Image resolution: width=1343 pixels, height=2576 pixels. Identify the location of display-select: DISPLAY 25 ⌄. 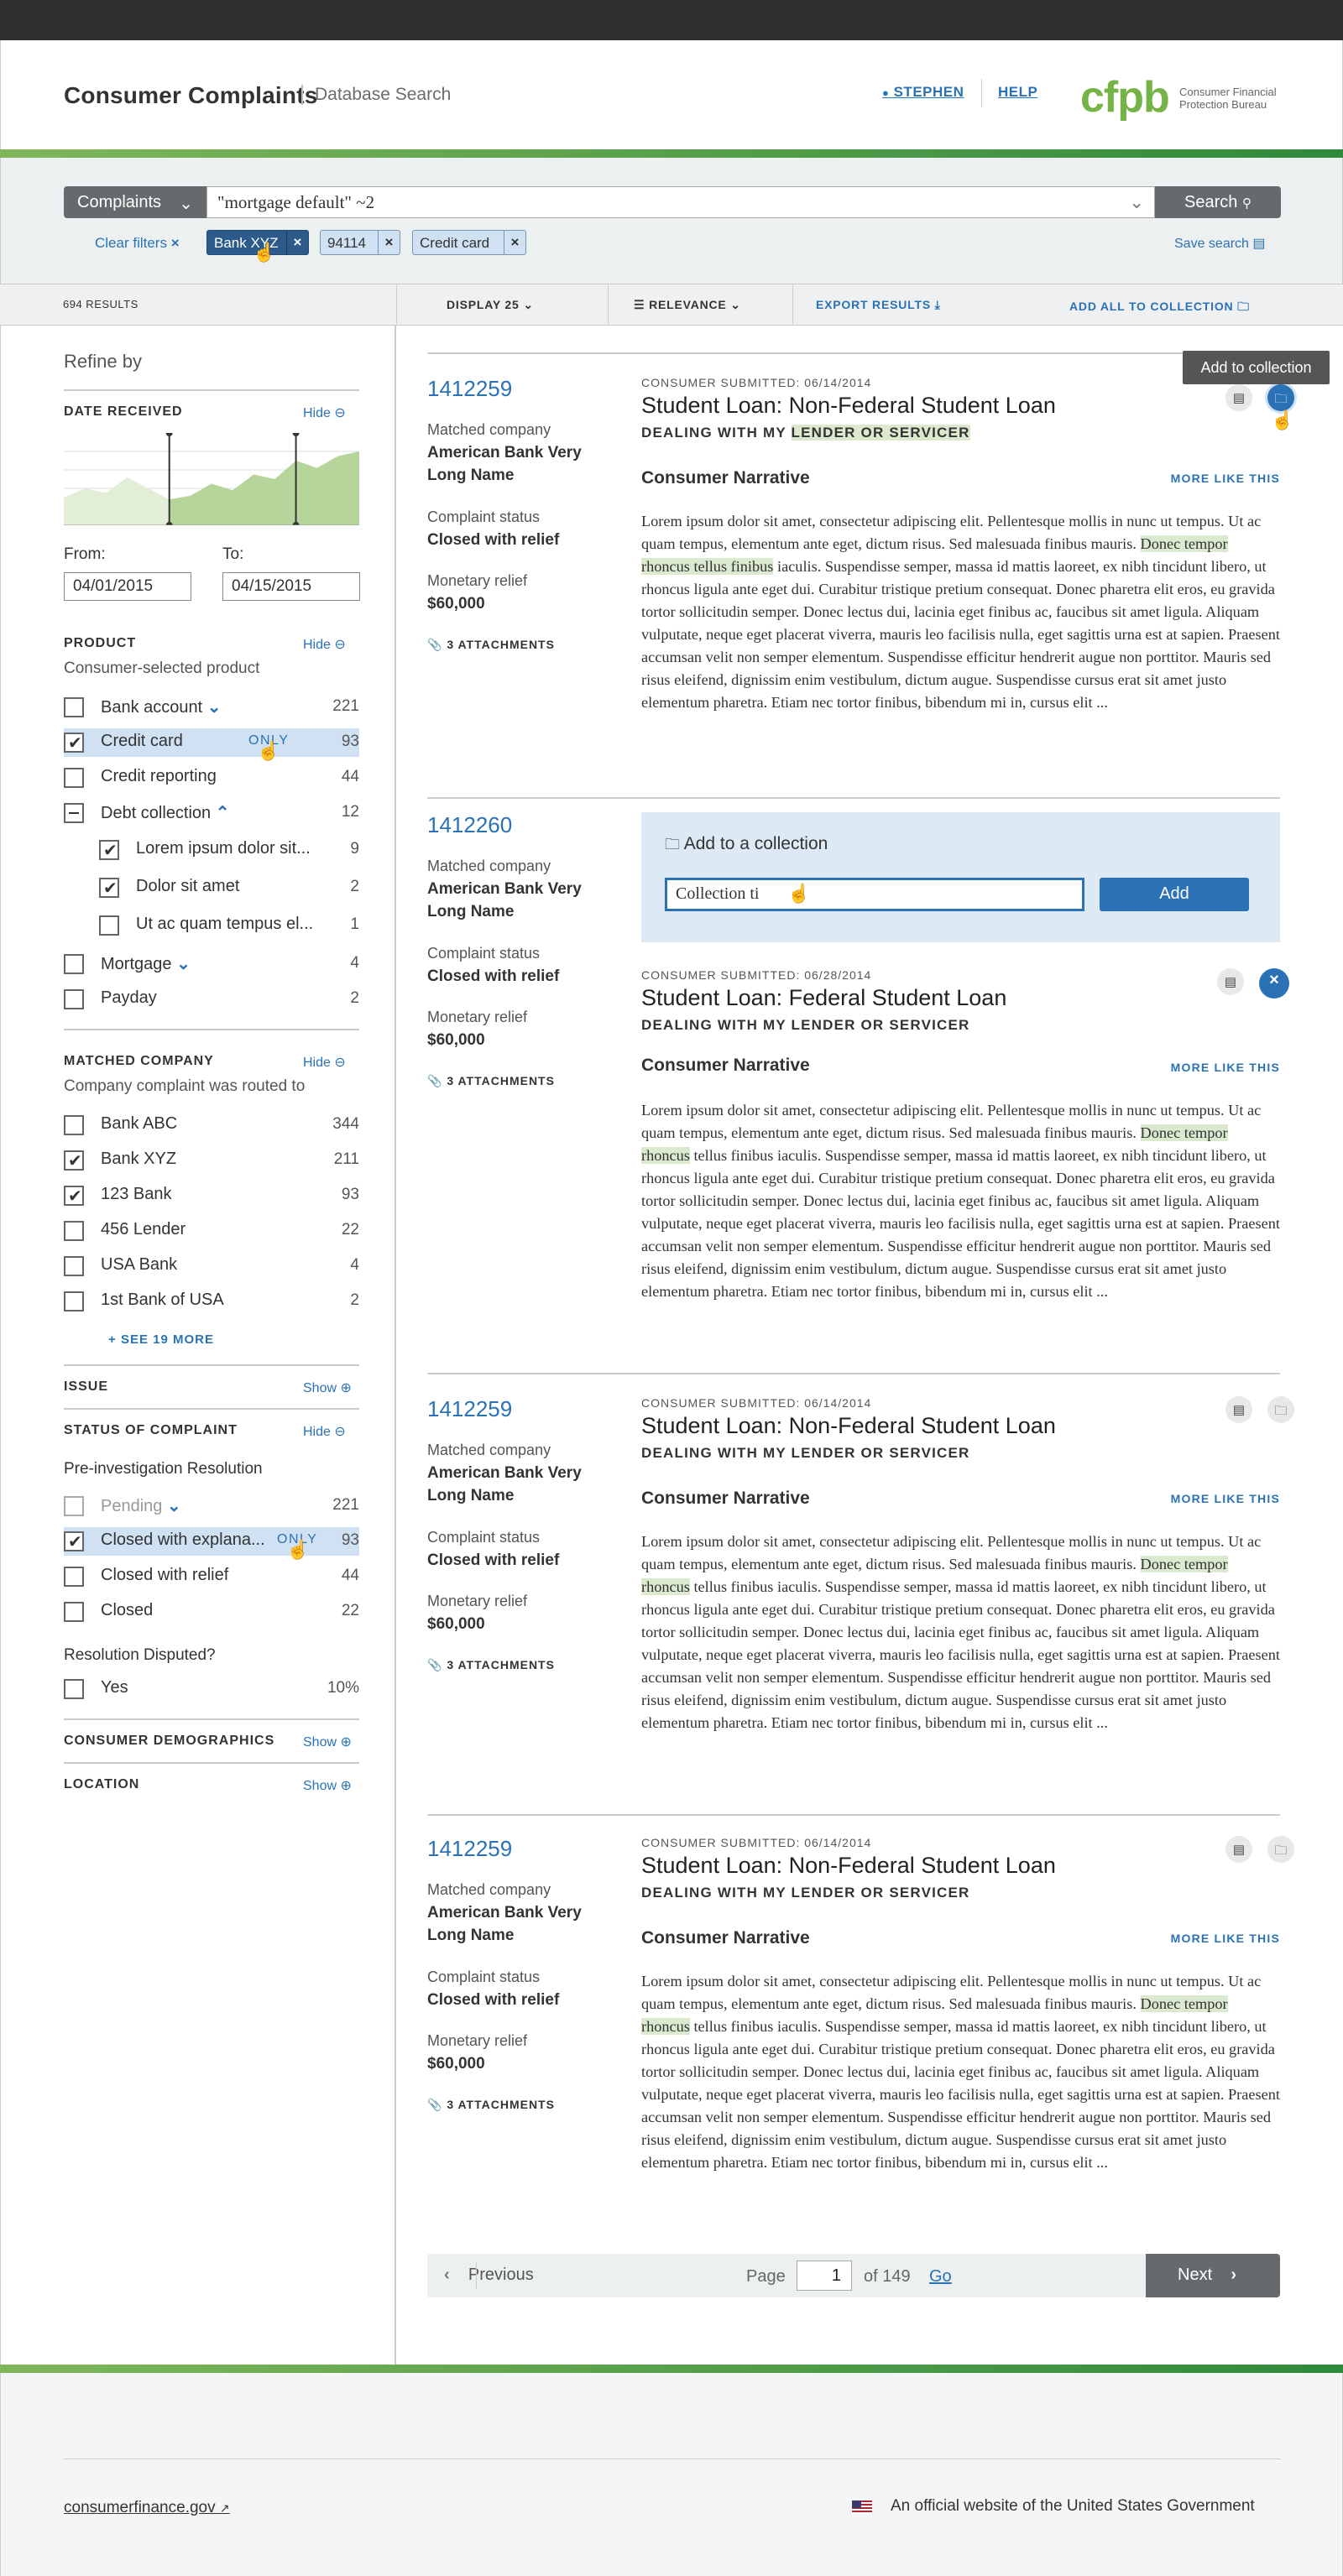
(490, 305).